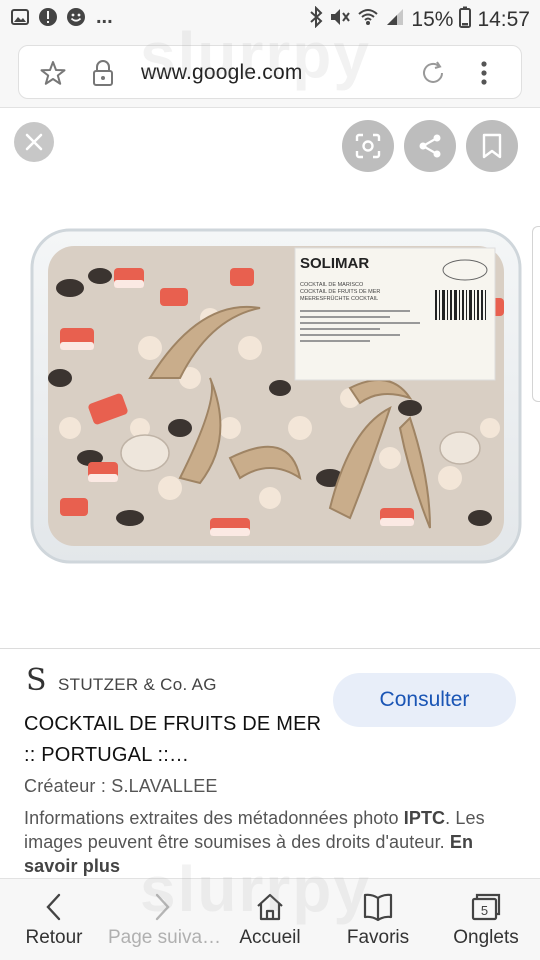 The height and width of the screenshot is (960, 540). I want to click on bluetooth-icon, so click(316, 19).